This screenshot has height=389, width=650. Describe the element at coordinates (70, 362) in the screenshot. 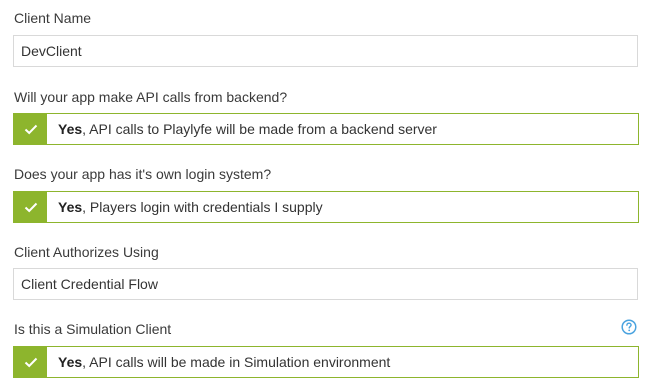

I see `simulation-answer: Yes` at that location.